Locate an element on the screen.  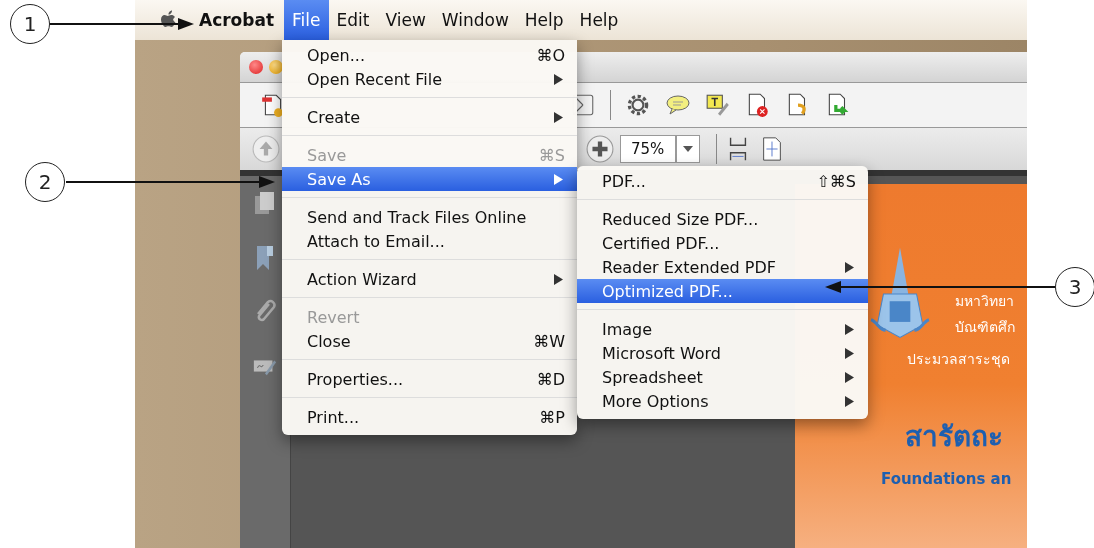
menu-item: Send and Track Files Online is located at coordinates (429, 217).